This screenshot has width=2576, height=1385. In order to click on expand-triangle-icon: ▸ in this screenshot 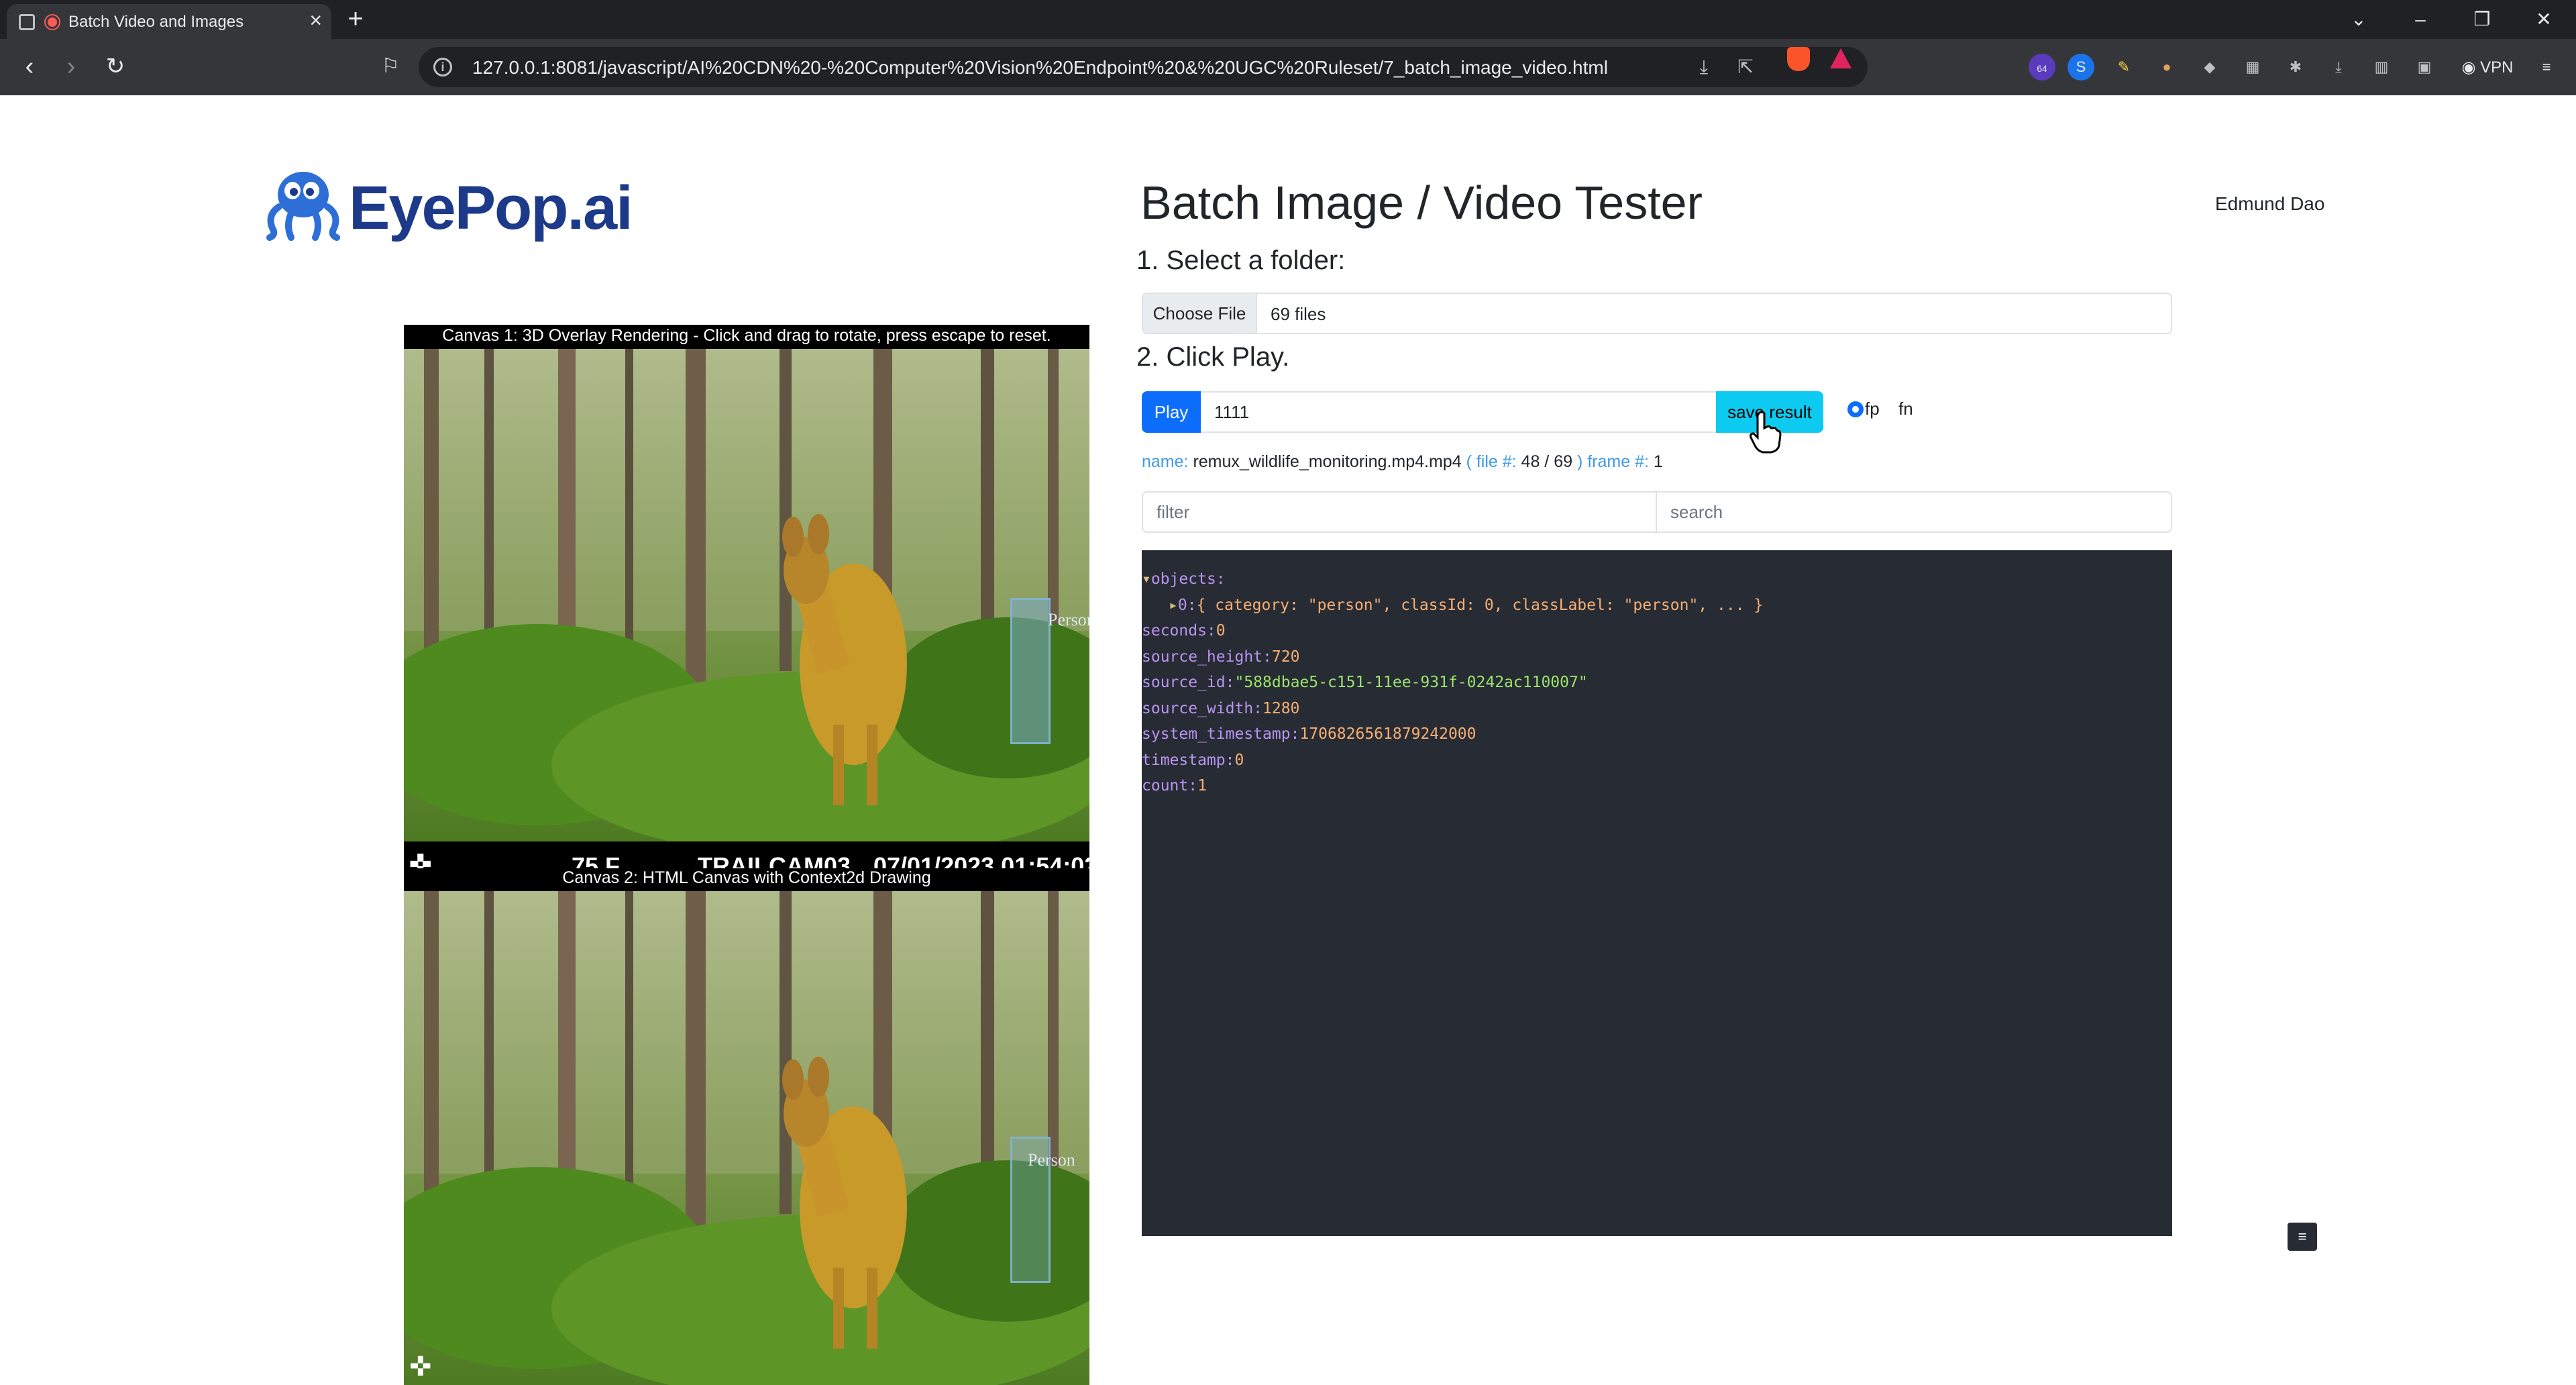, I will do `click(1173, 605)`.